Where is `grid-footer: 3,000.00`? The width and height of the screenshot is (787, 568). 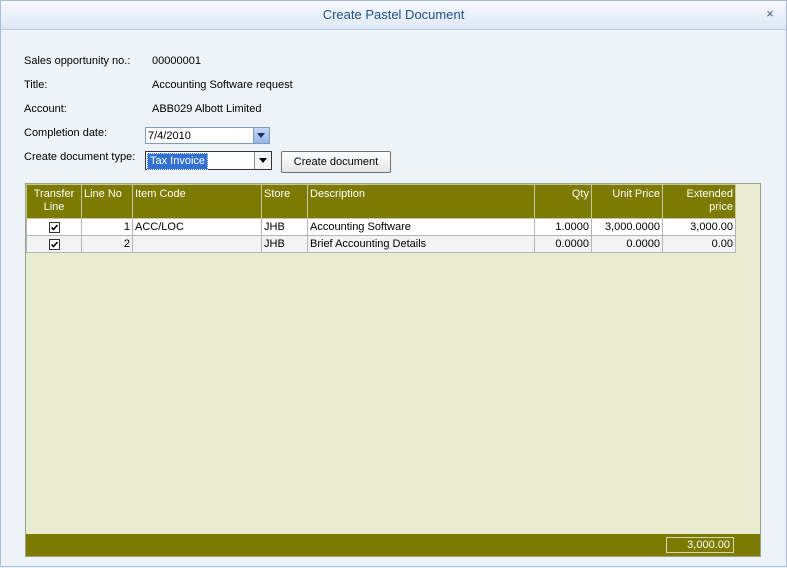
grid-footer: 3,000.00 is located at coordinates (393, 545).